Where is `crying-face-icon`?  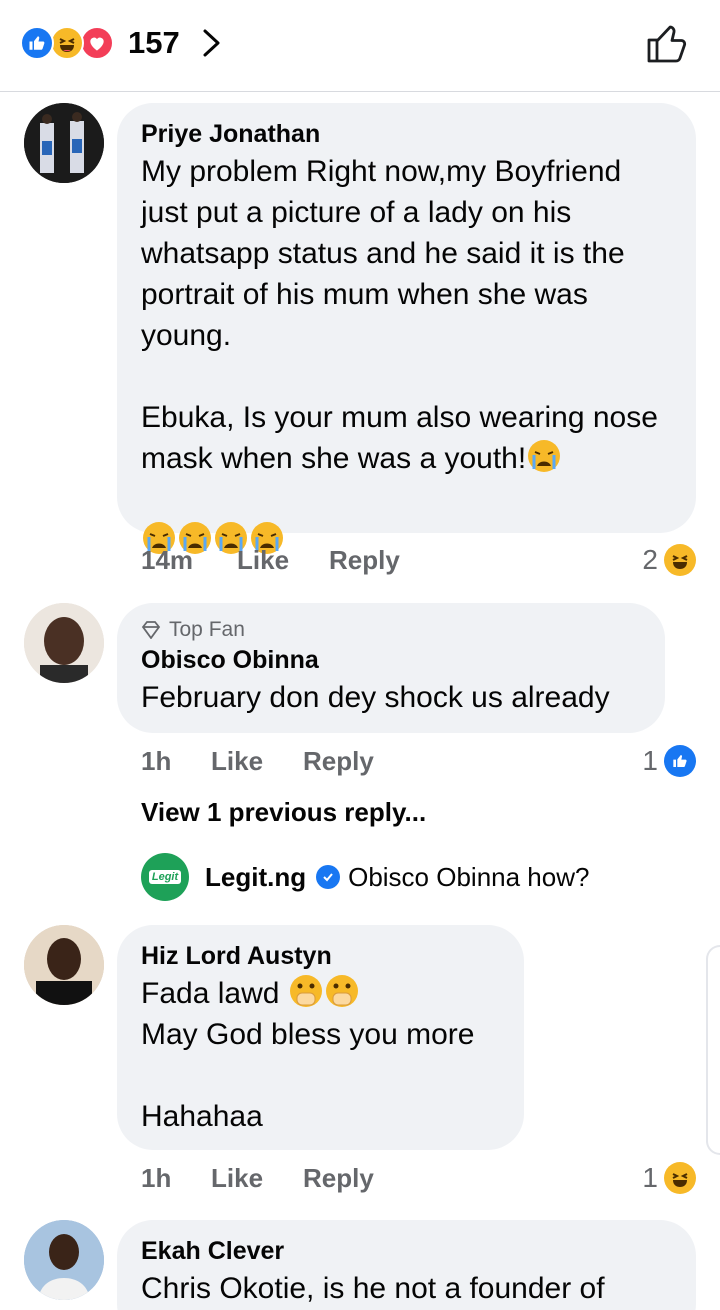
crying-face-icon is located at coordinates (544, 456).